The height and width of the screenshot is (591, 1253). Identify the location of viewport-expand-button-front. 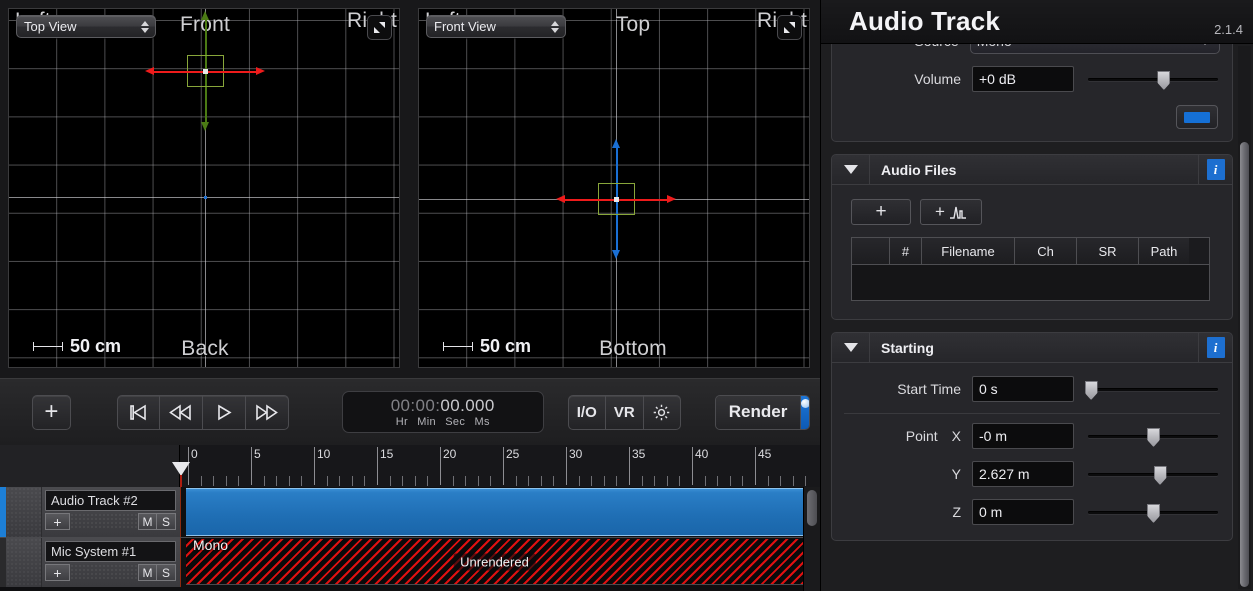
(789, 27).